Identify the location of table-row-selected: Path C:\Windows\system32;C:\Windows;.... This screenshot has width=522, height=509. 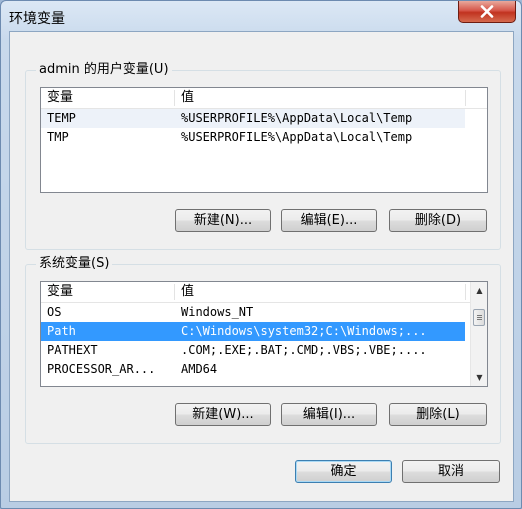
(253, 331).